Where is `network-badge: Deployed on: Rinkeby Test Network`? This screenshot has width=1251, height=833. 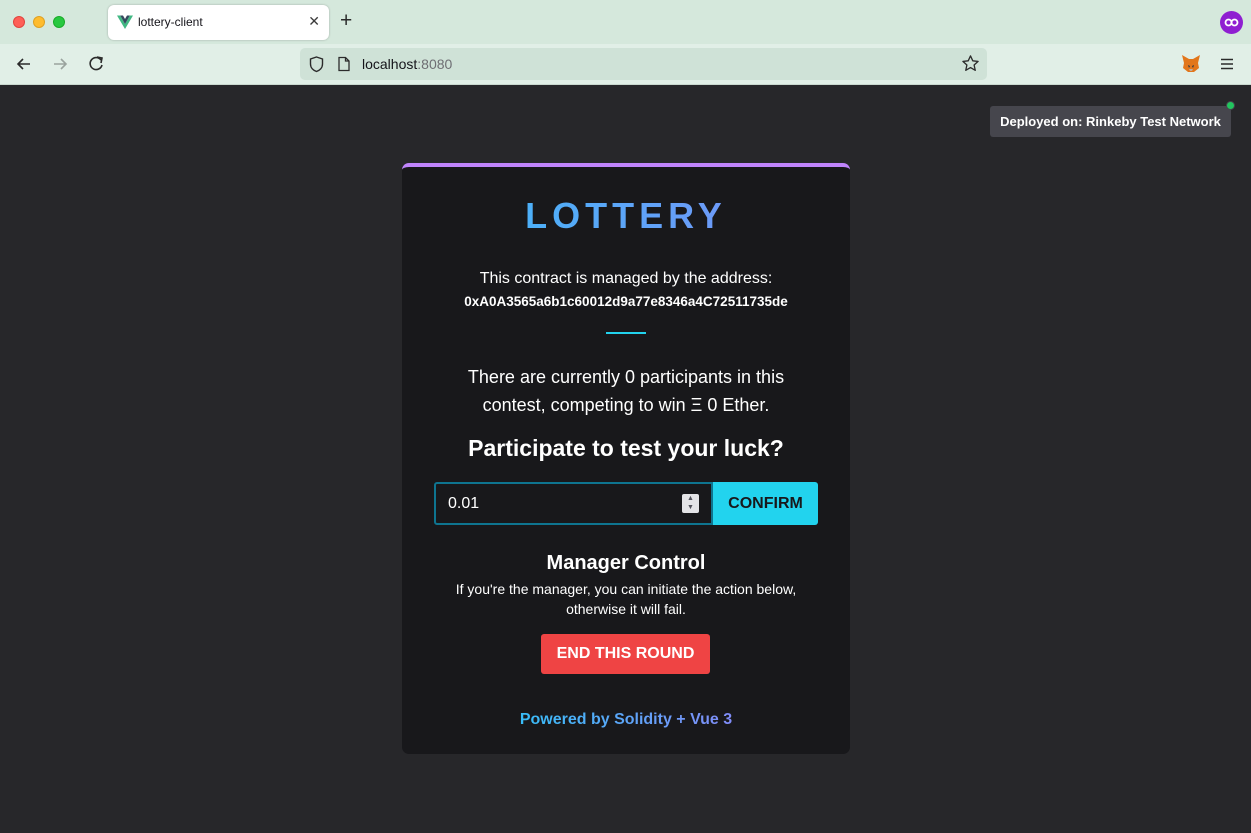 network-badge: Deployed on: Rinkeby Test Network is located at coordinates (1112, 119).